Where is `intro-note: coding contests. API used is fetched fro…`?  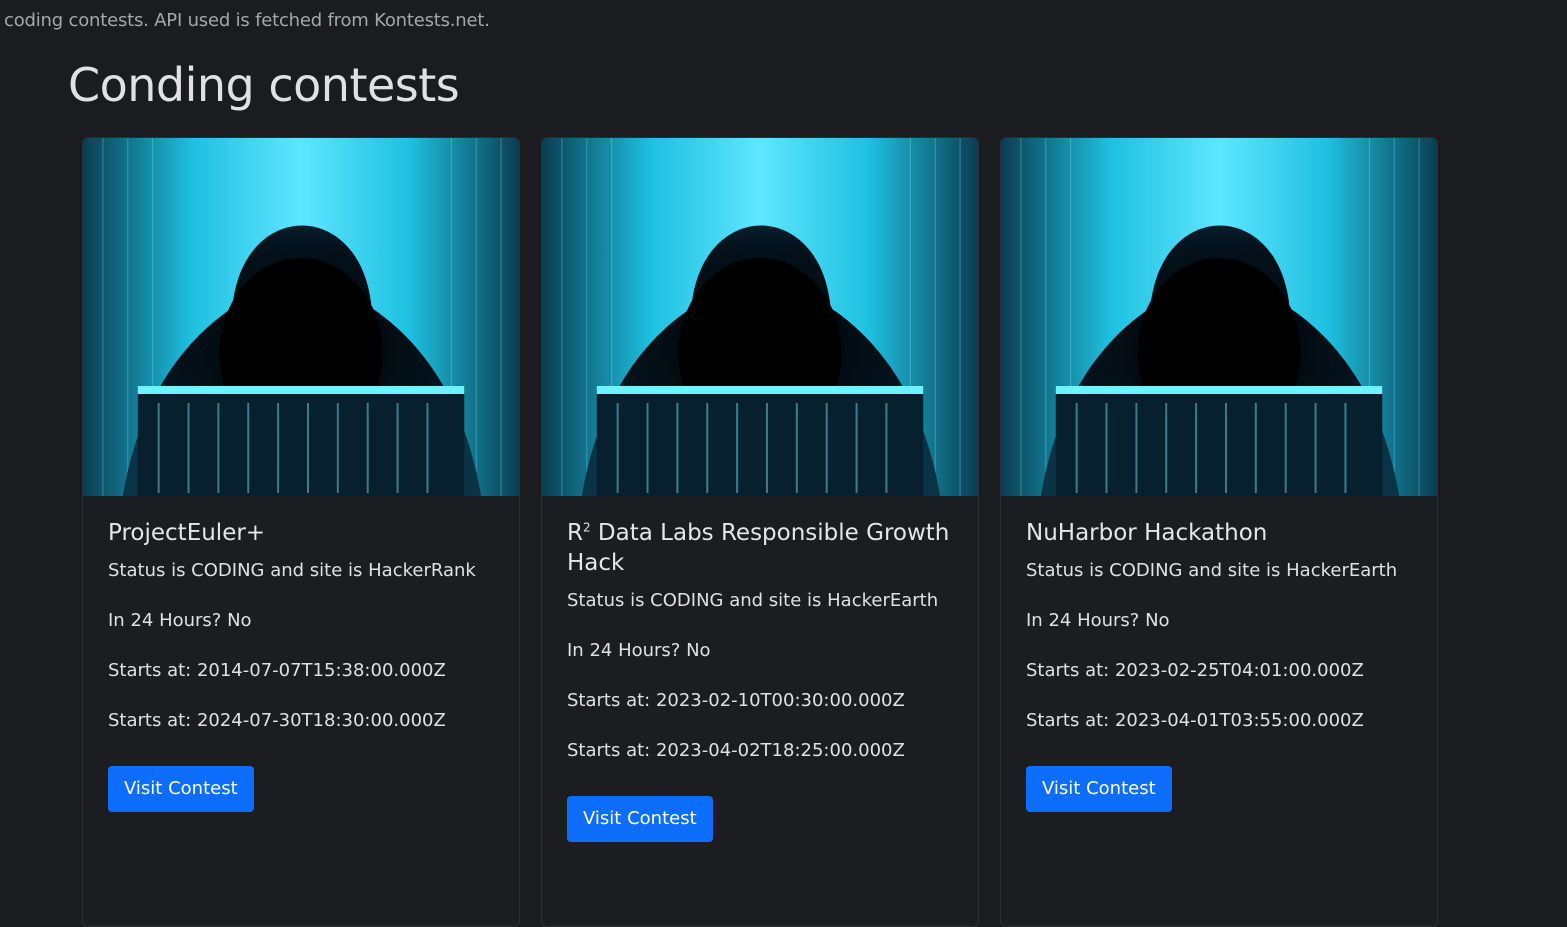 intro-note: coding contests. API used is fetched fro… is located at coordinates (247, 20).